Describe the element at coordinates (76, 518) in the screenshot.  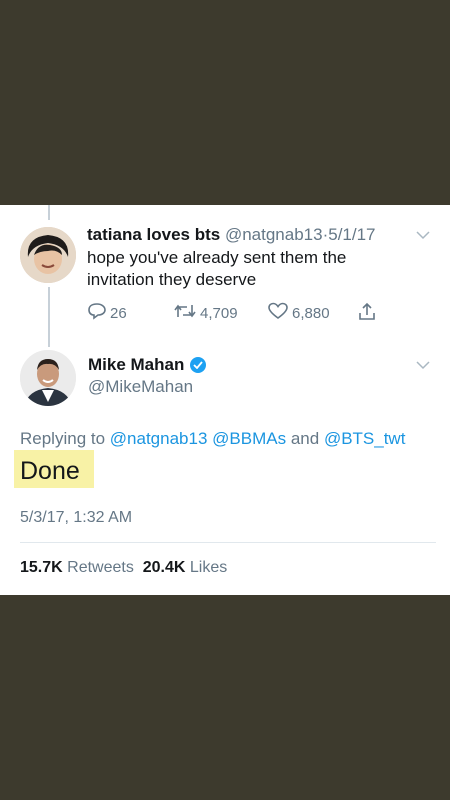
I see `tweet2-timestamp: 5/3/17, 1:32 AM` at that location.